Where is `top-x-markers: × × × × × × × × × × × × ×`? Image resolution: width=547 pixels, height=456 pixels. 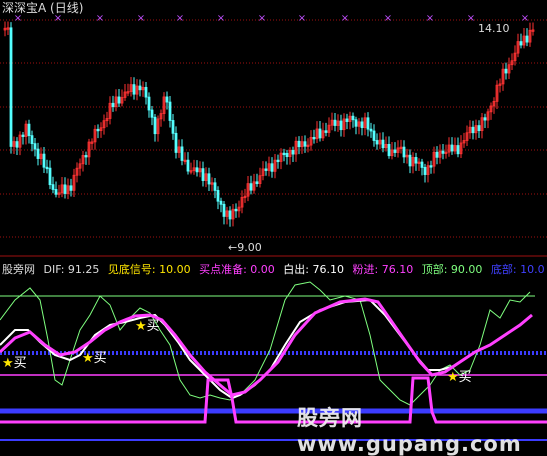
top-x-markers: × × × × × × × × × × × × × is located at coordinates (271, 18).